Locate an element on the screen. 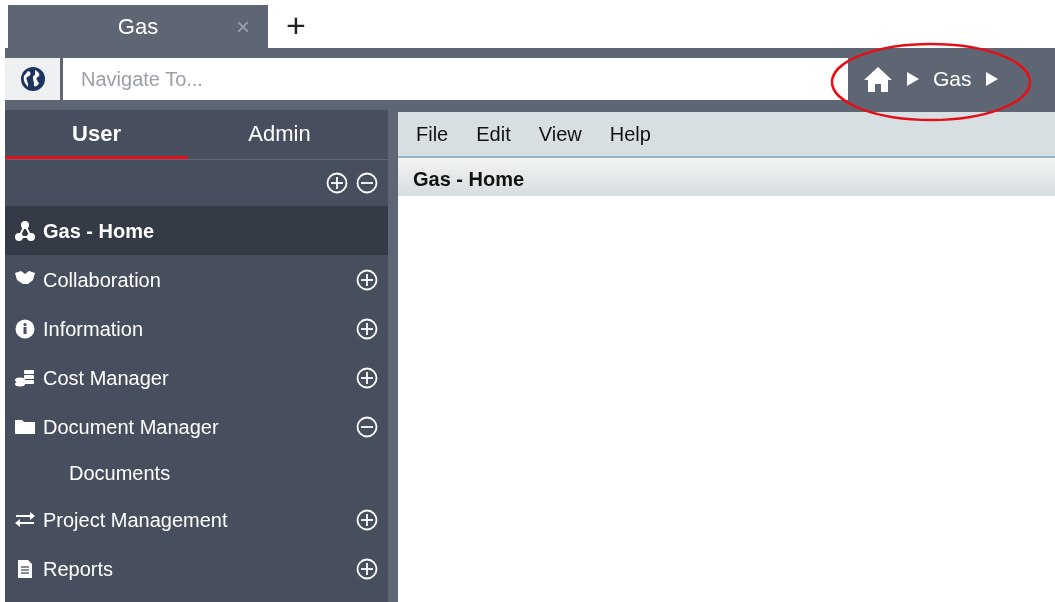  sidebar-subitem: Documents is located at coordinates (196, 473).